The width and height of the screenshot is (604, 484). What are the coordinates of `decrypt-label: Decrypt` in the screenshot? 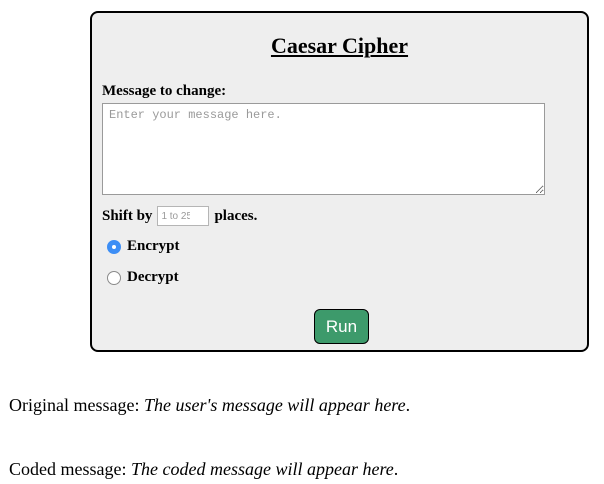 It's located at (153, 277).